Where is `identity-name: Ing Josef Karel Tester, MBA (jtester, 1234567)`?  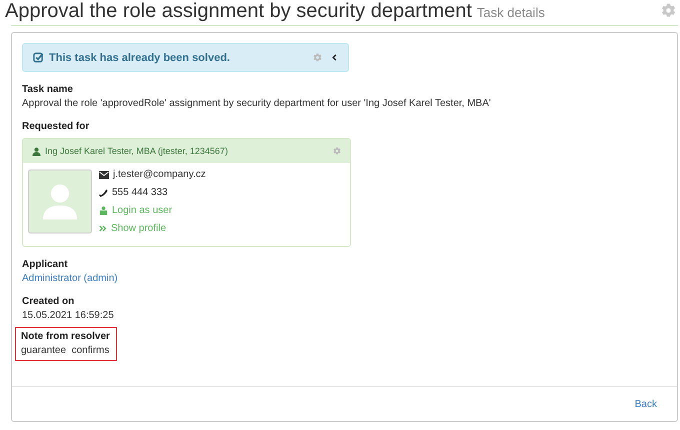 identity-name: Ing Josef Karel Tester, MBA (jtester, 1234567) is located at coordinates (137, 151).